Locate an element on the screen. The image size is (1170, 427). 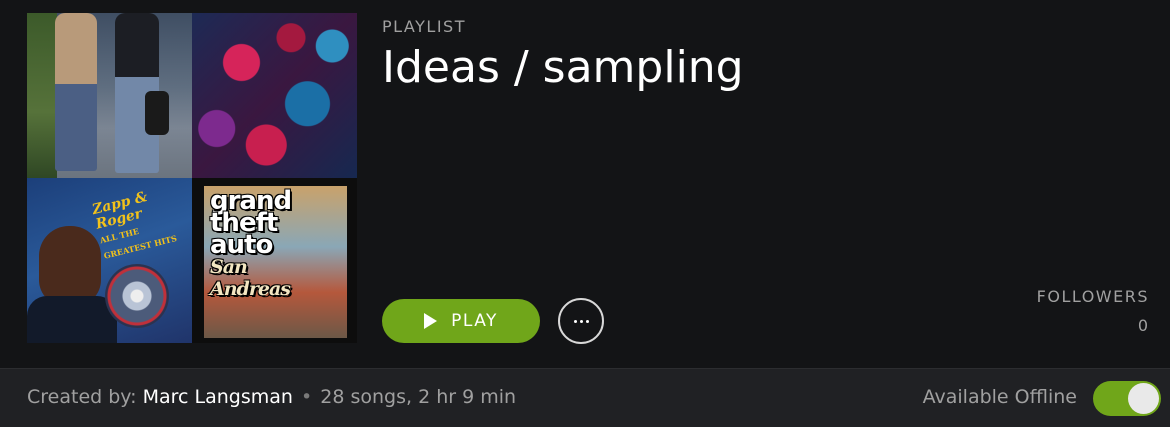
portrait-suit is located at coordinates (72, 319).